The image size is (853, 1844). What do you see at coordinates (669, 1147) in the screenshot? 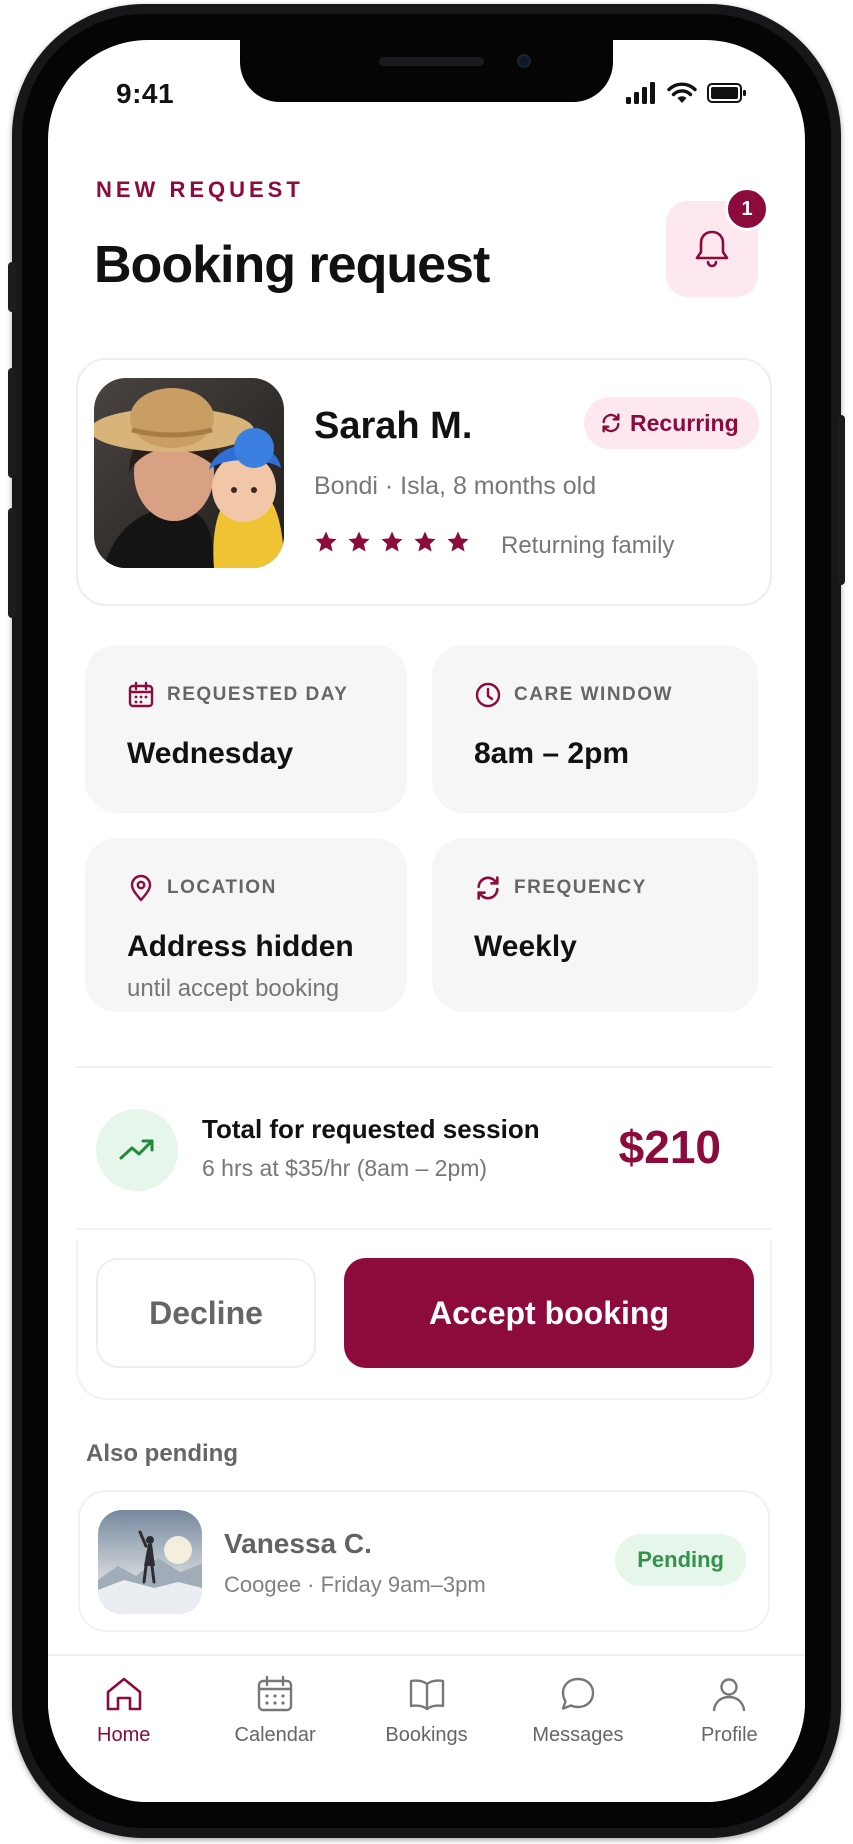
I see `total-amount: $210` at bounding box center [669, 1147].